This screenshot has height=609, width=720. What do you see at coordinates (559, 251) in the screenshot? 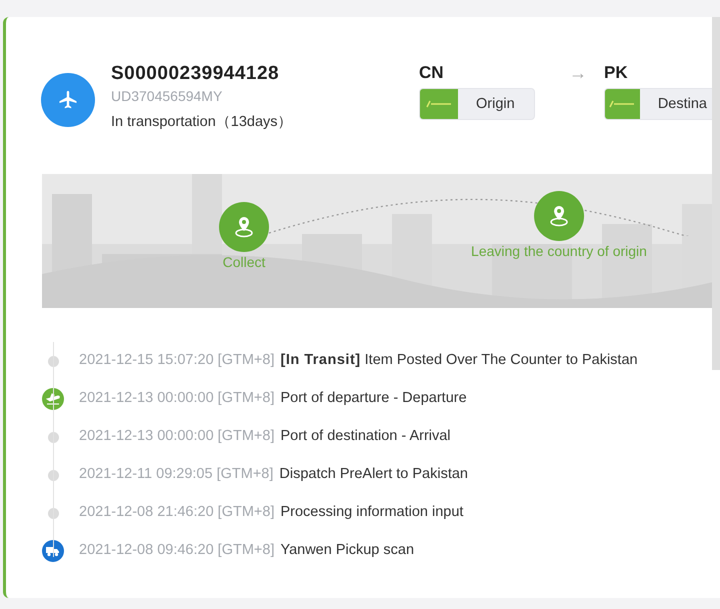
I see `milestone-label: Leaving the country of origin` at bounding box center [559, 251].